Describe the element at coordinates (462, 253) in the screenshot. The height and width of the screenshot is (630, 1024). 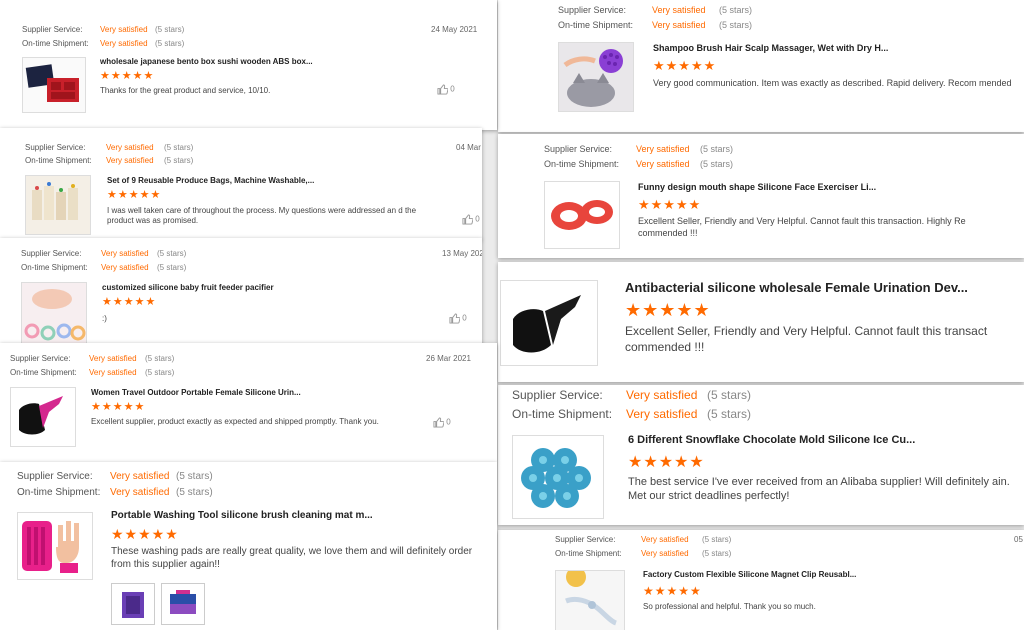
I see `review-date: 13 May 202` at that location.